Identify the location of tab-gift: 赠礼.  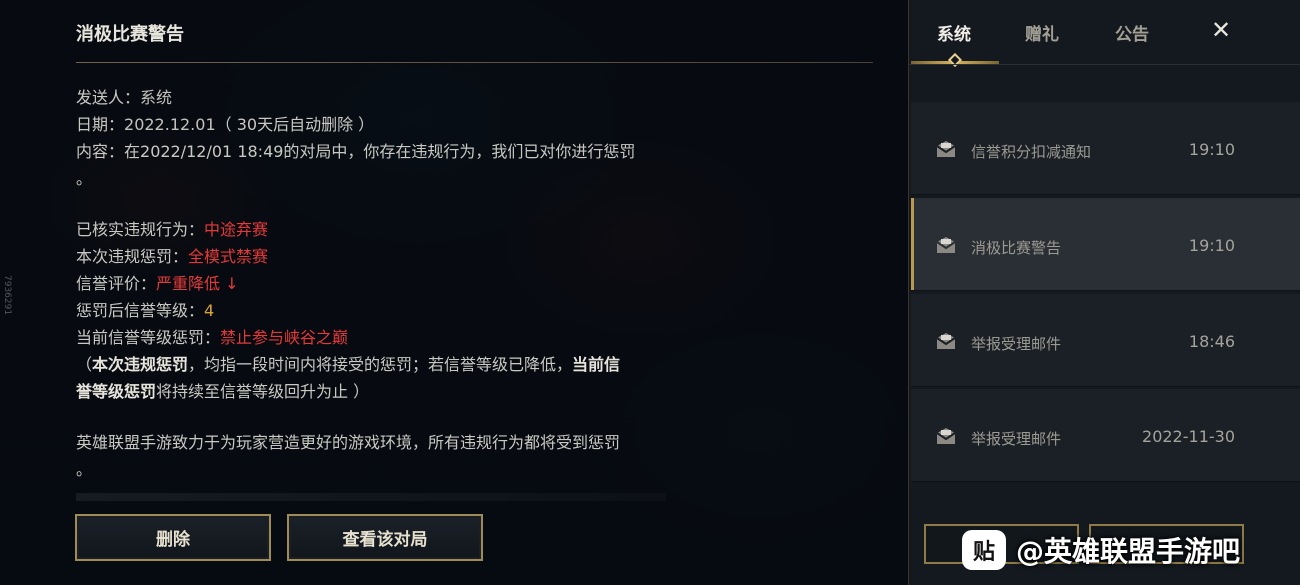
(1042, 32).